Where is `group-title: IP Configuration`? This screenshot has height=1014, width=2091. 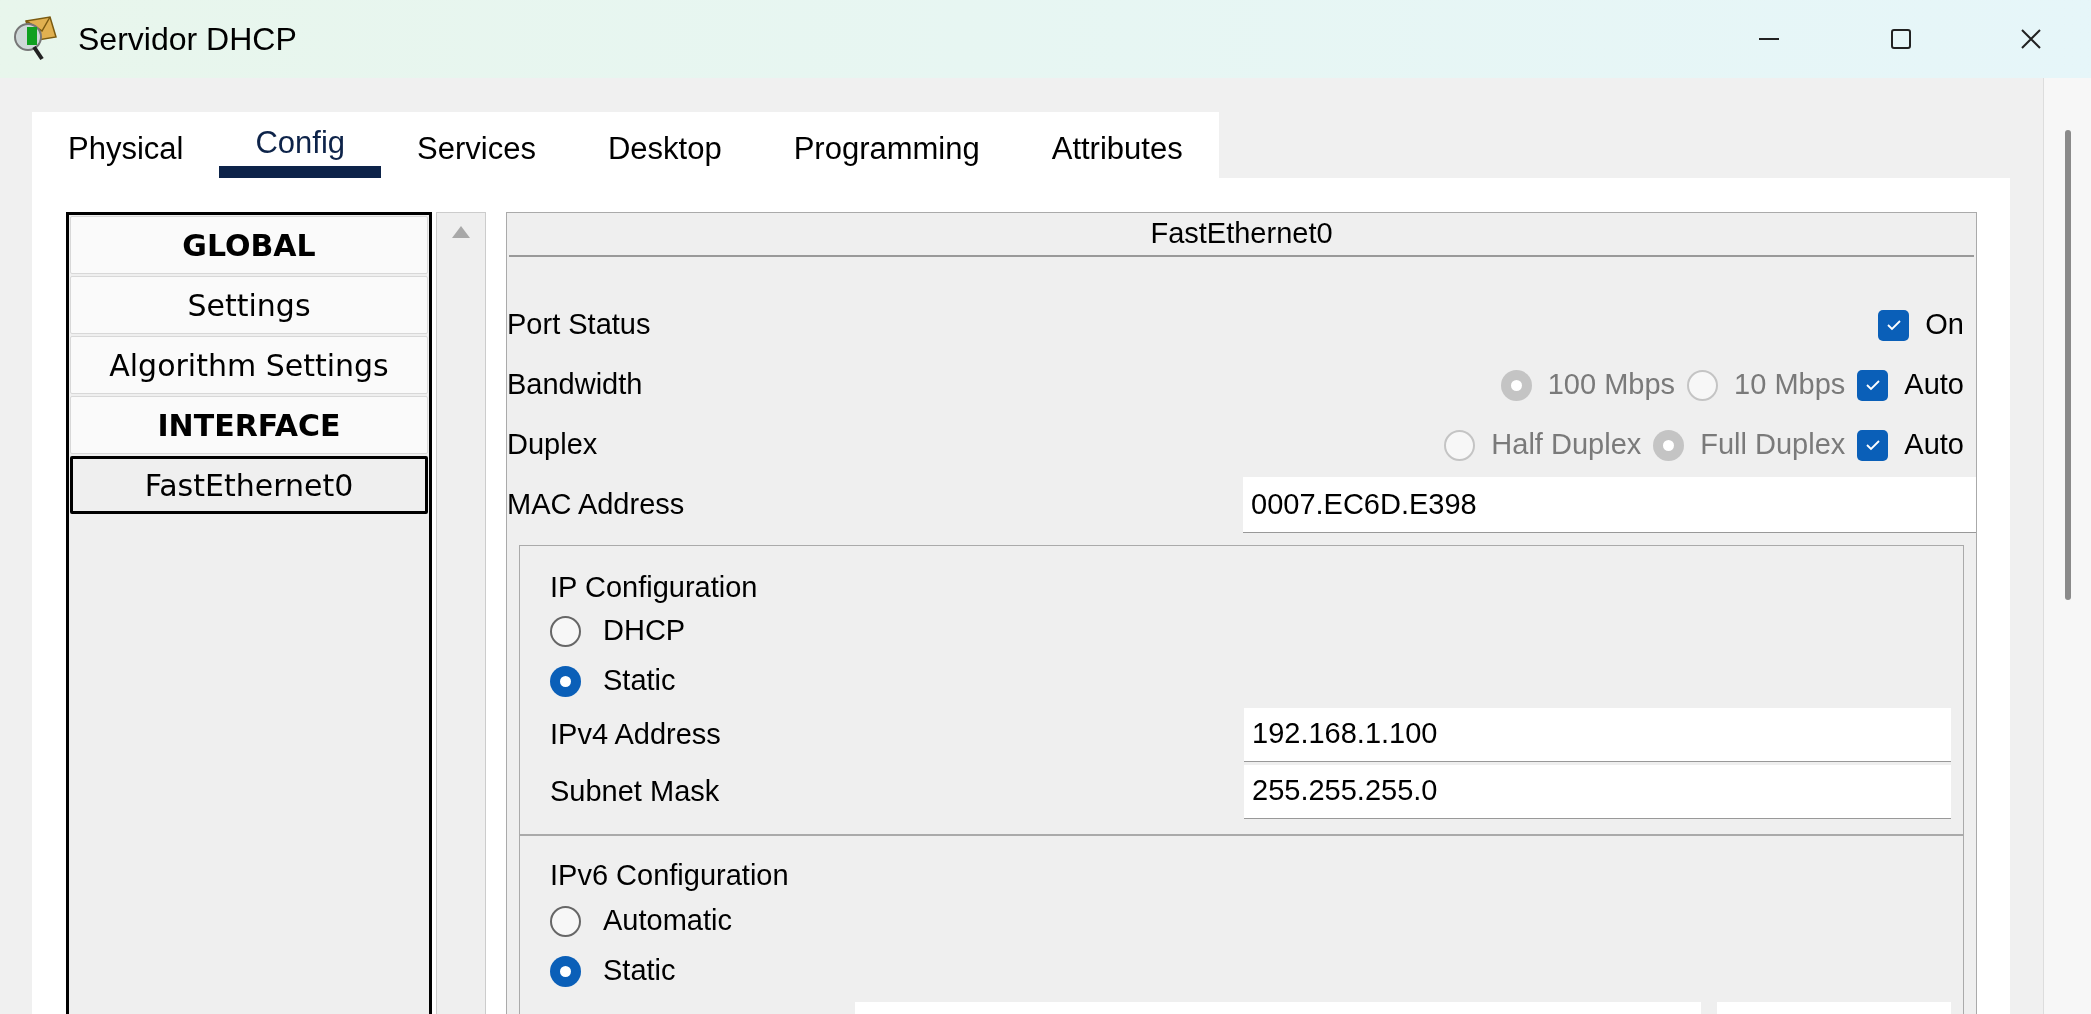 group-title: IP Configuration is located at coordinates (654, 587).